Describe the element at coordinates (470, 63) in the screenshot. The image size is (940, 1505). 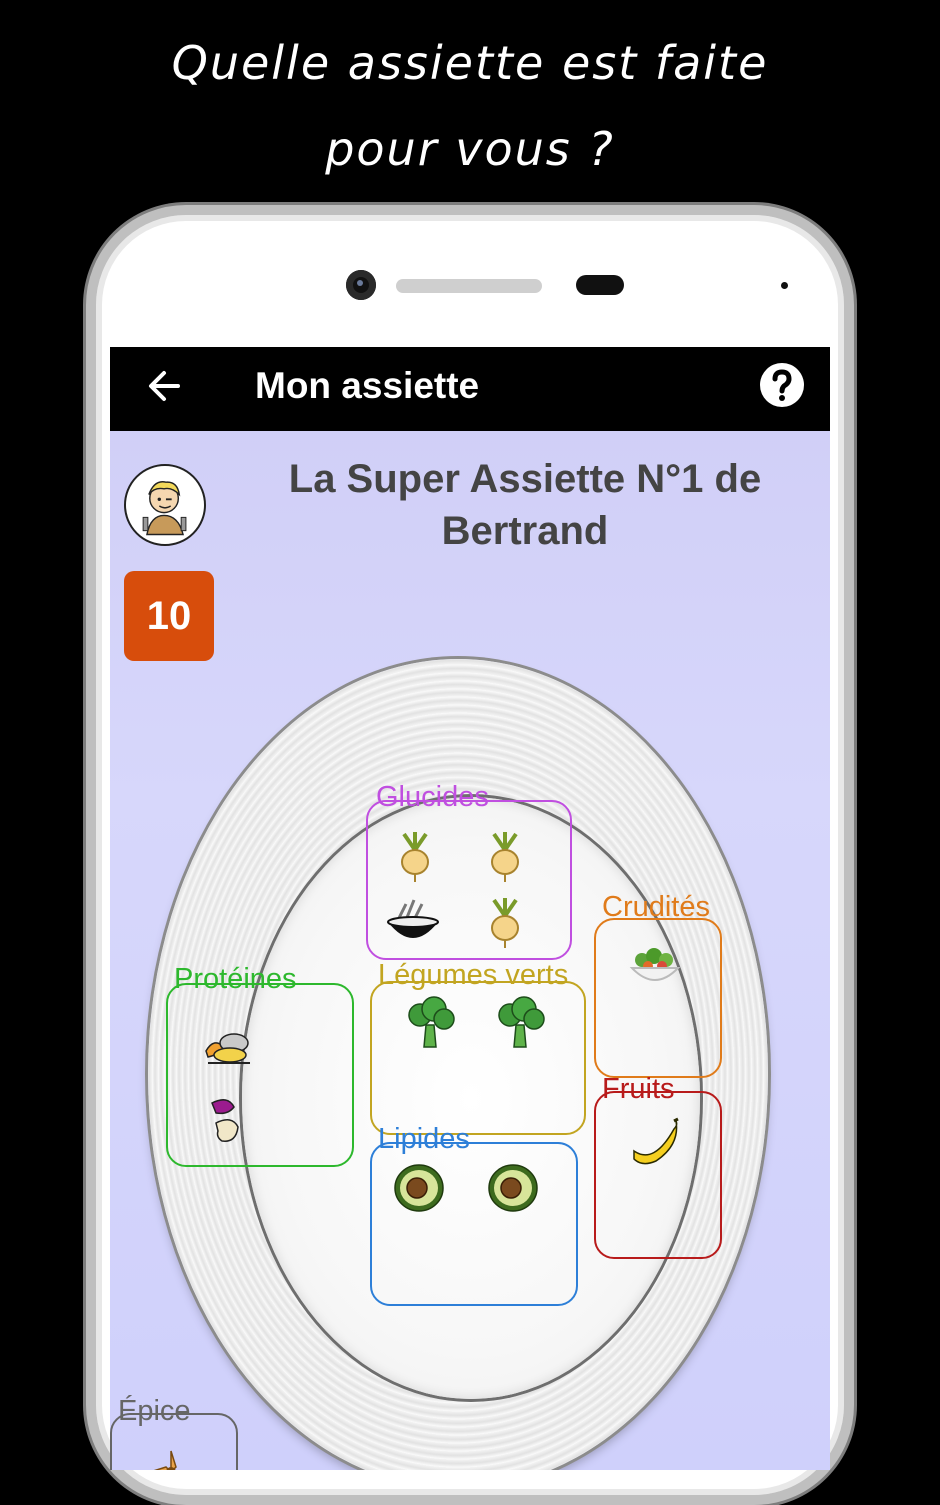
I see `promo-title-line-1: Quelle assiette est faite` at that location.